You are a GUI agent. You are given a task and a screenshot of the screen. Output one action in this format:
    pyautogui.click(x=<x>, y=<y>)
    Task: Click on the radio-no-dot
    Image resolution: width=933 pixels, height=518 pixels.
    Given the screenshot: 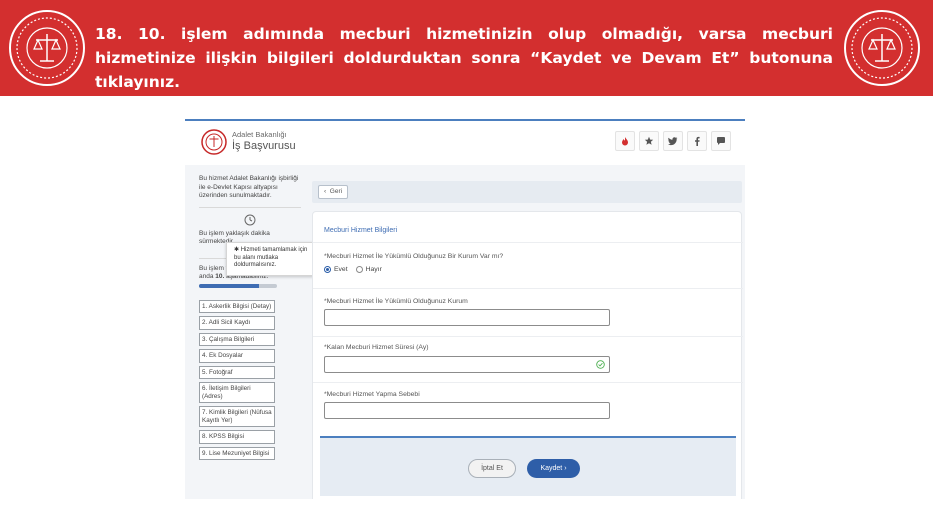 What is the action you would take?
    pyautogui.click(x=359, y=269)
    